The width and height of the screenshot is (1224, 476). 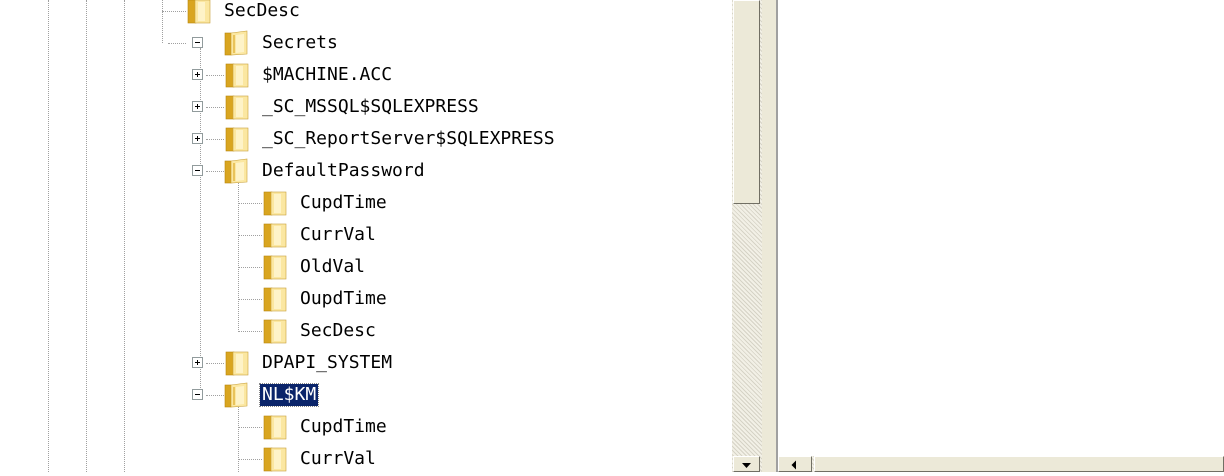 I want to click on scroll-left-button, so click(x=795, y=464).